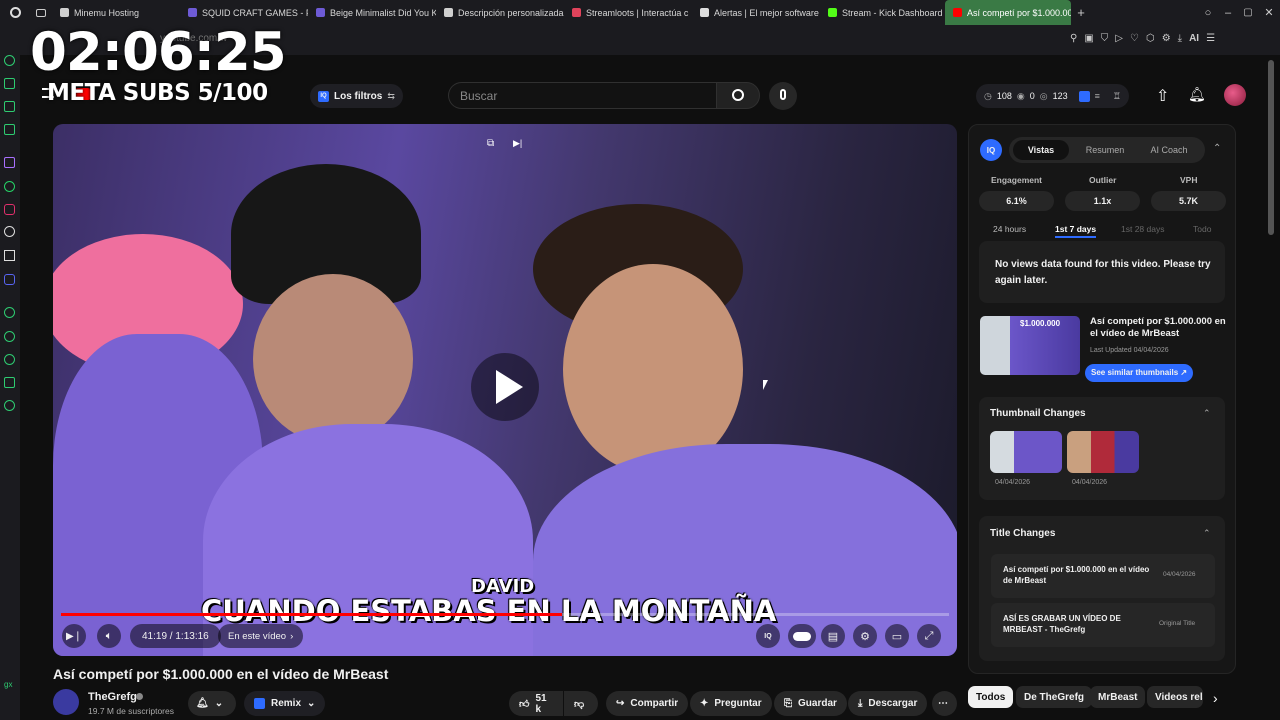 This screenshot has height=720, width=1280. What do you see at coordinates (1119, 38) in the screenshot?
I see `play-icon: ▷` at bounding box center [1119, 38].